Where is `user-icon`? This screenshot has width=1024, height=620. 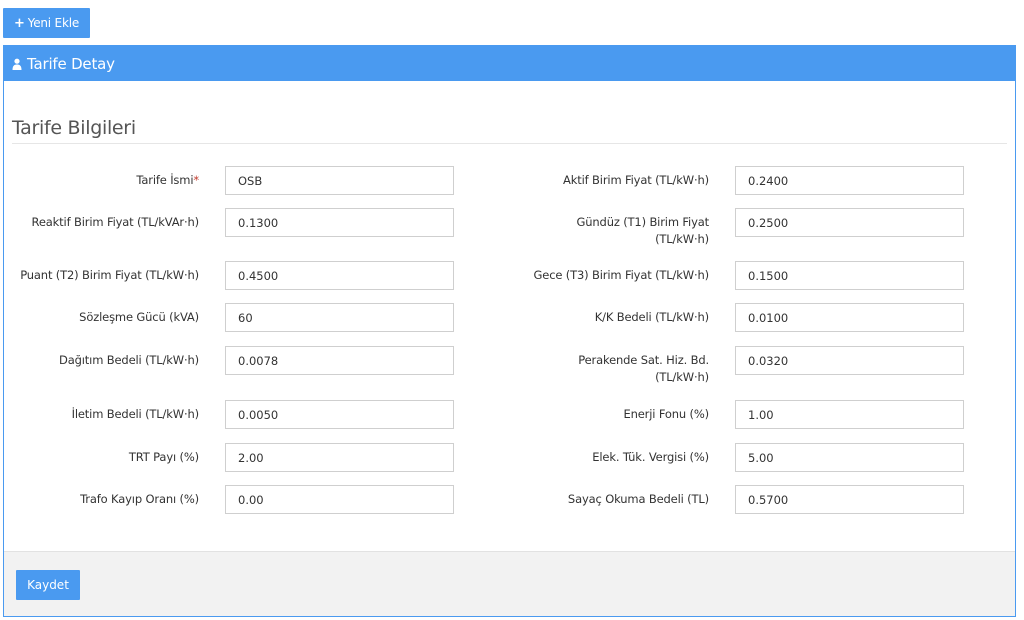 user-icon is located at coordinates (17, 64).